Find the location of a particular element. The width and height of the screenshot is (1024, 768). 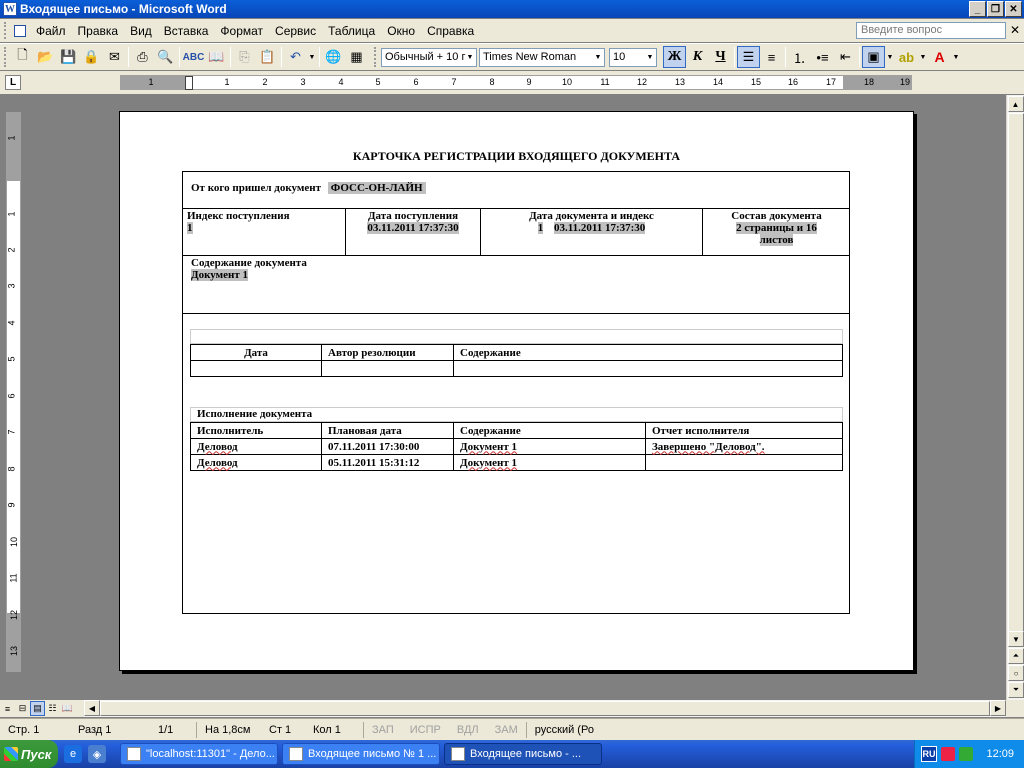

menu-file: Файл is located at coordinates (51, 31).